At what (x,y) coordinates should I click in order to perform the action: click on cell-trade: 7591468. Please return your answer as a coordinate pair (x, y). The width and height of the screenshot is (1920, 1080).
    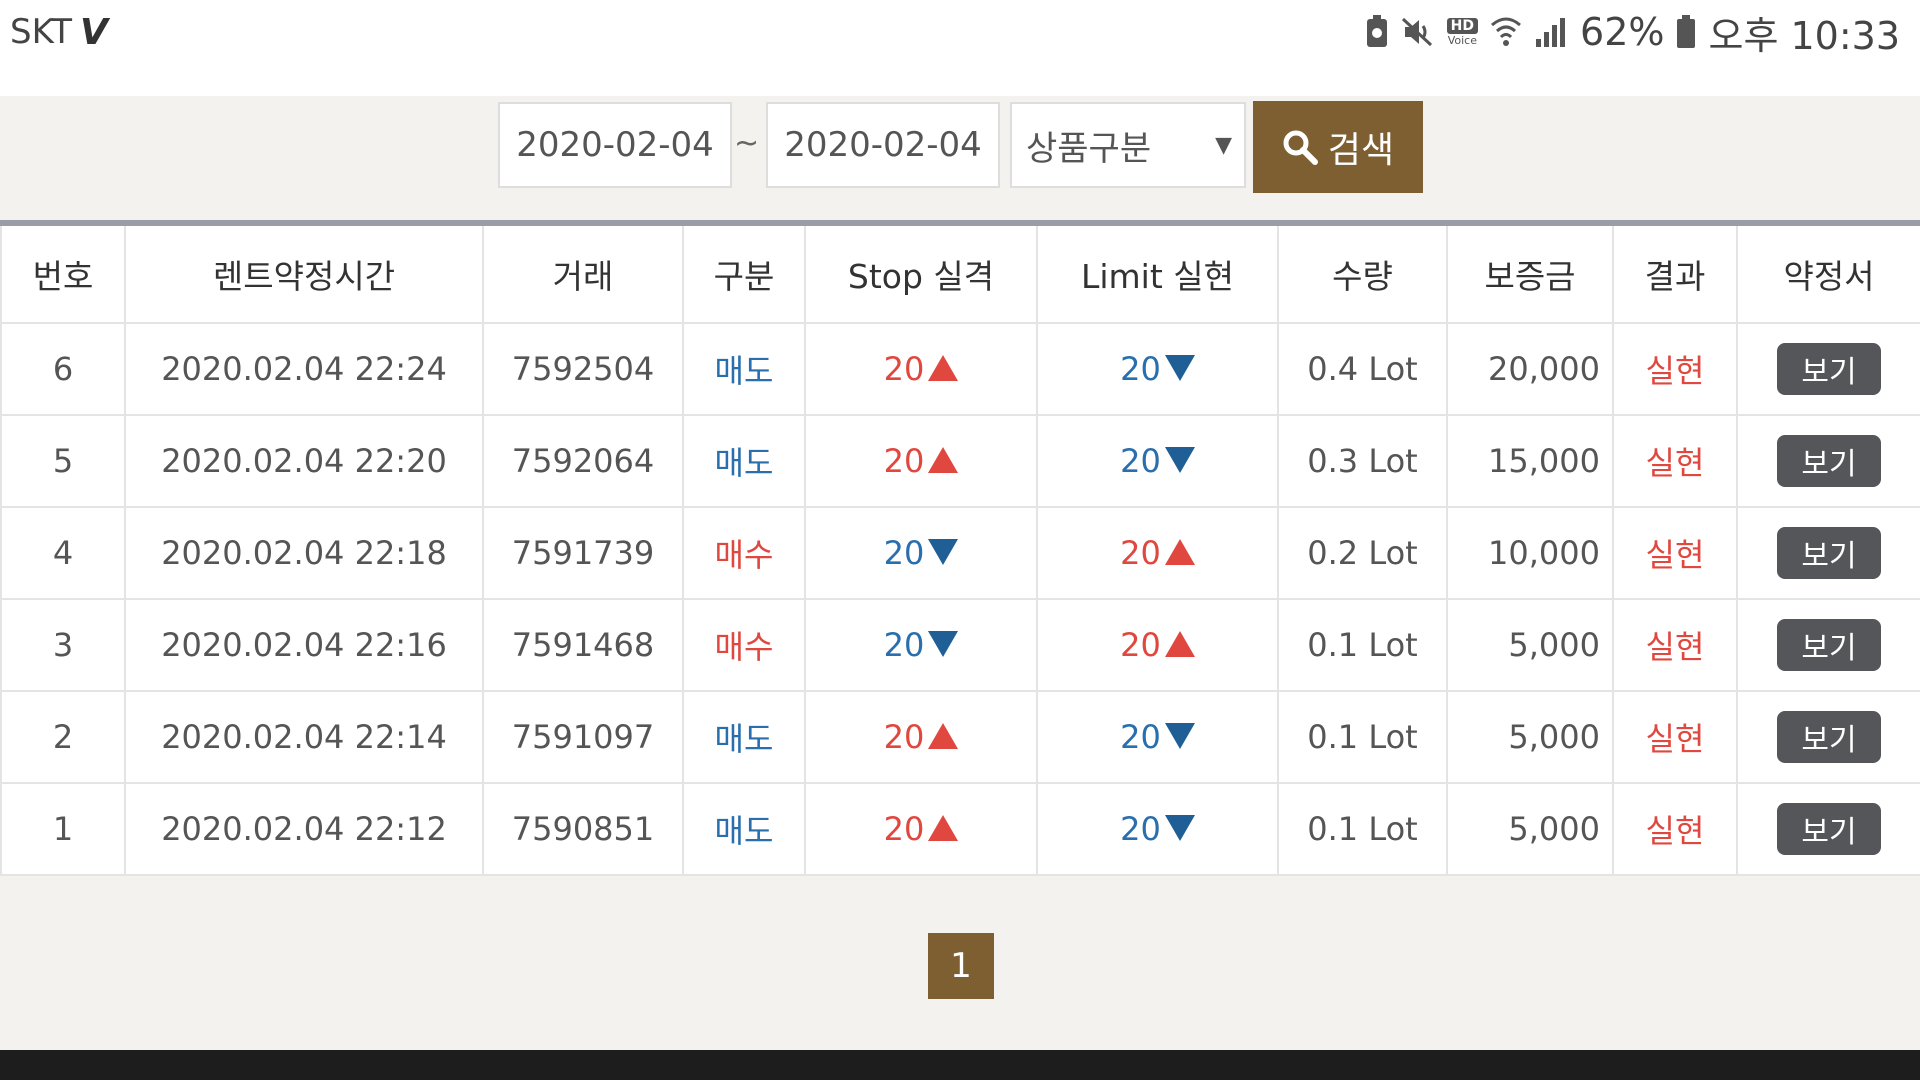
    Looking at the image, I should click on (583, 645).